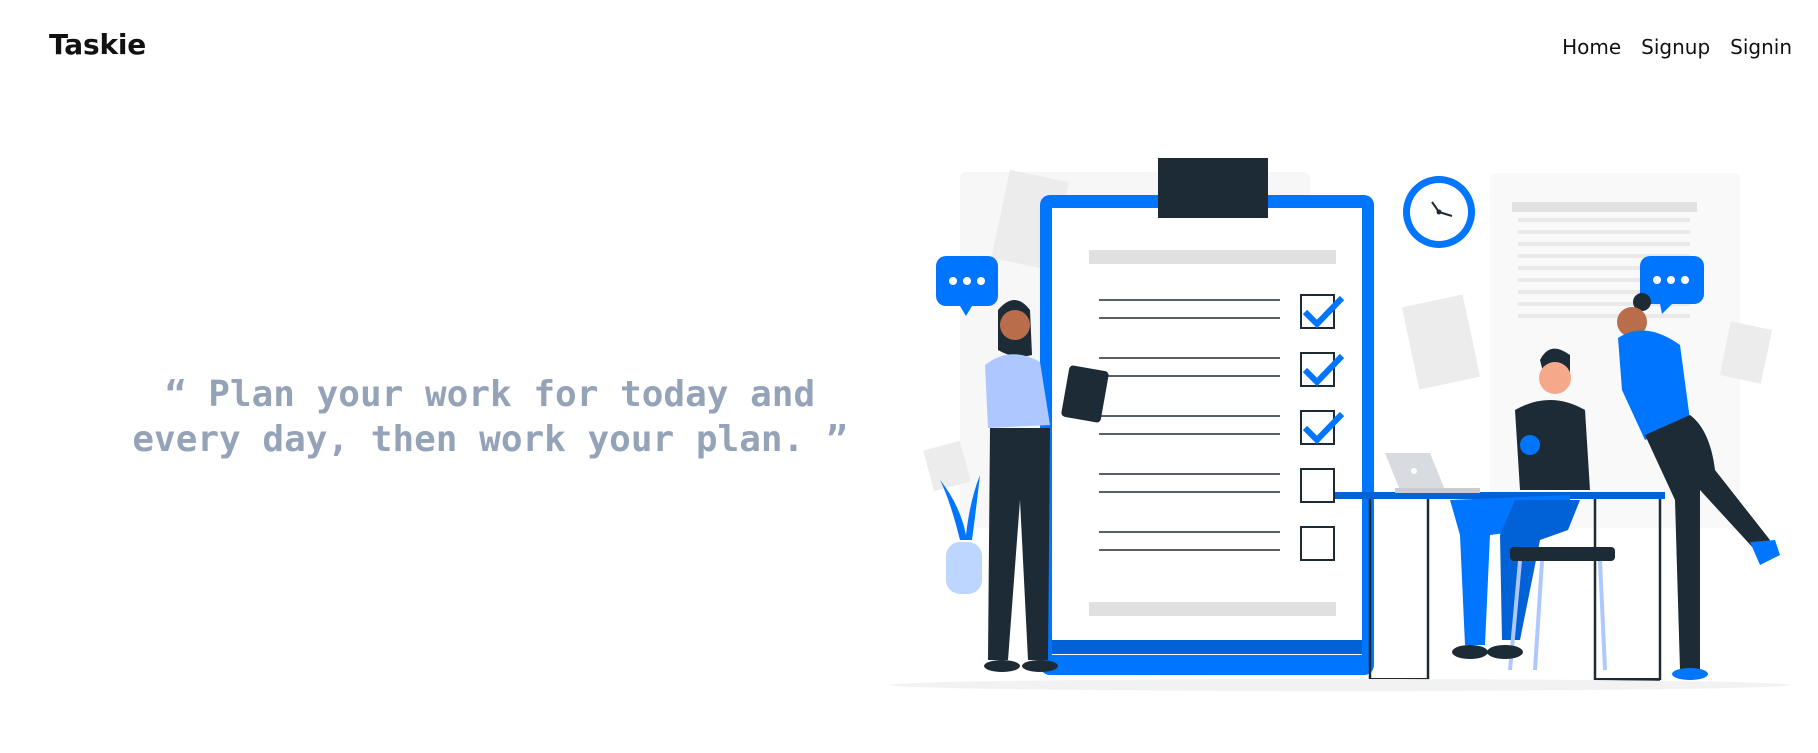 The width and height of the screenshot is (1818, 753). Describe the element at coordinates (836, 439) in the screenshot. I see `quote-close-mark: ”` at that location.